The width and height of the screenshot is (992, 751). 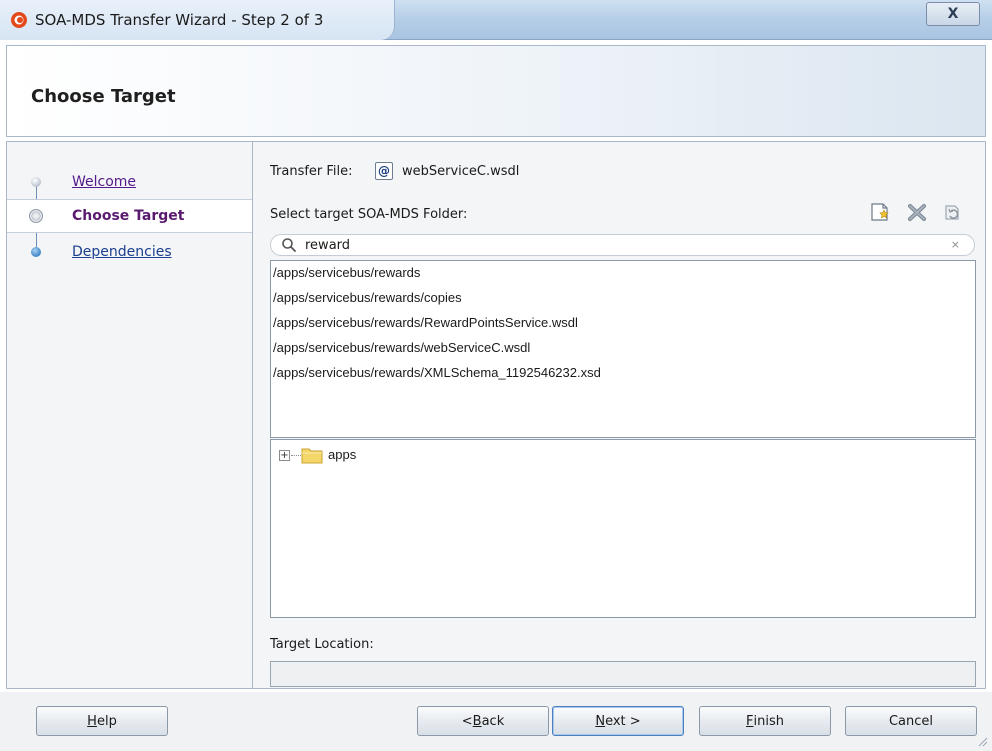 What do you see at coordinates (618, 721) in the screenshot?
I see `next-button: Next >` at bounding box center [618, 721].